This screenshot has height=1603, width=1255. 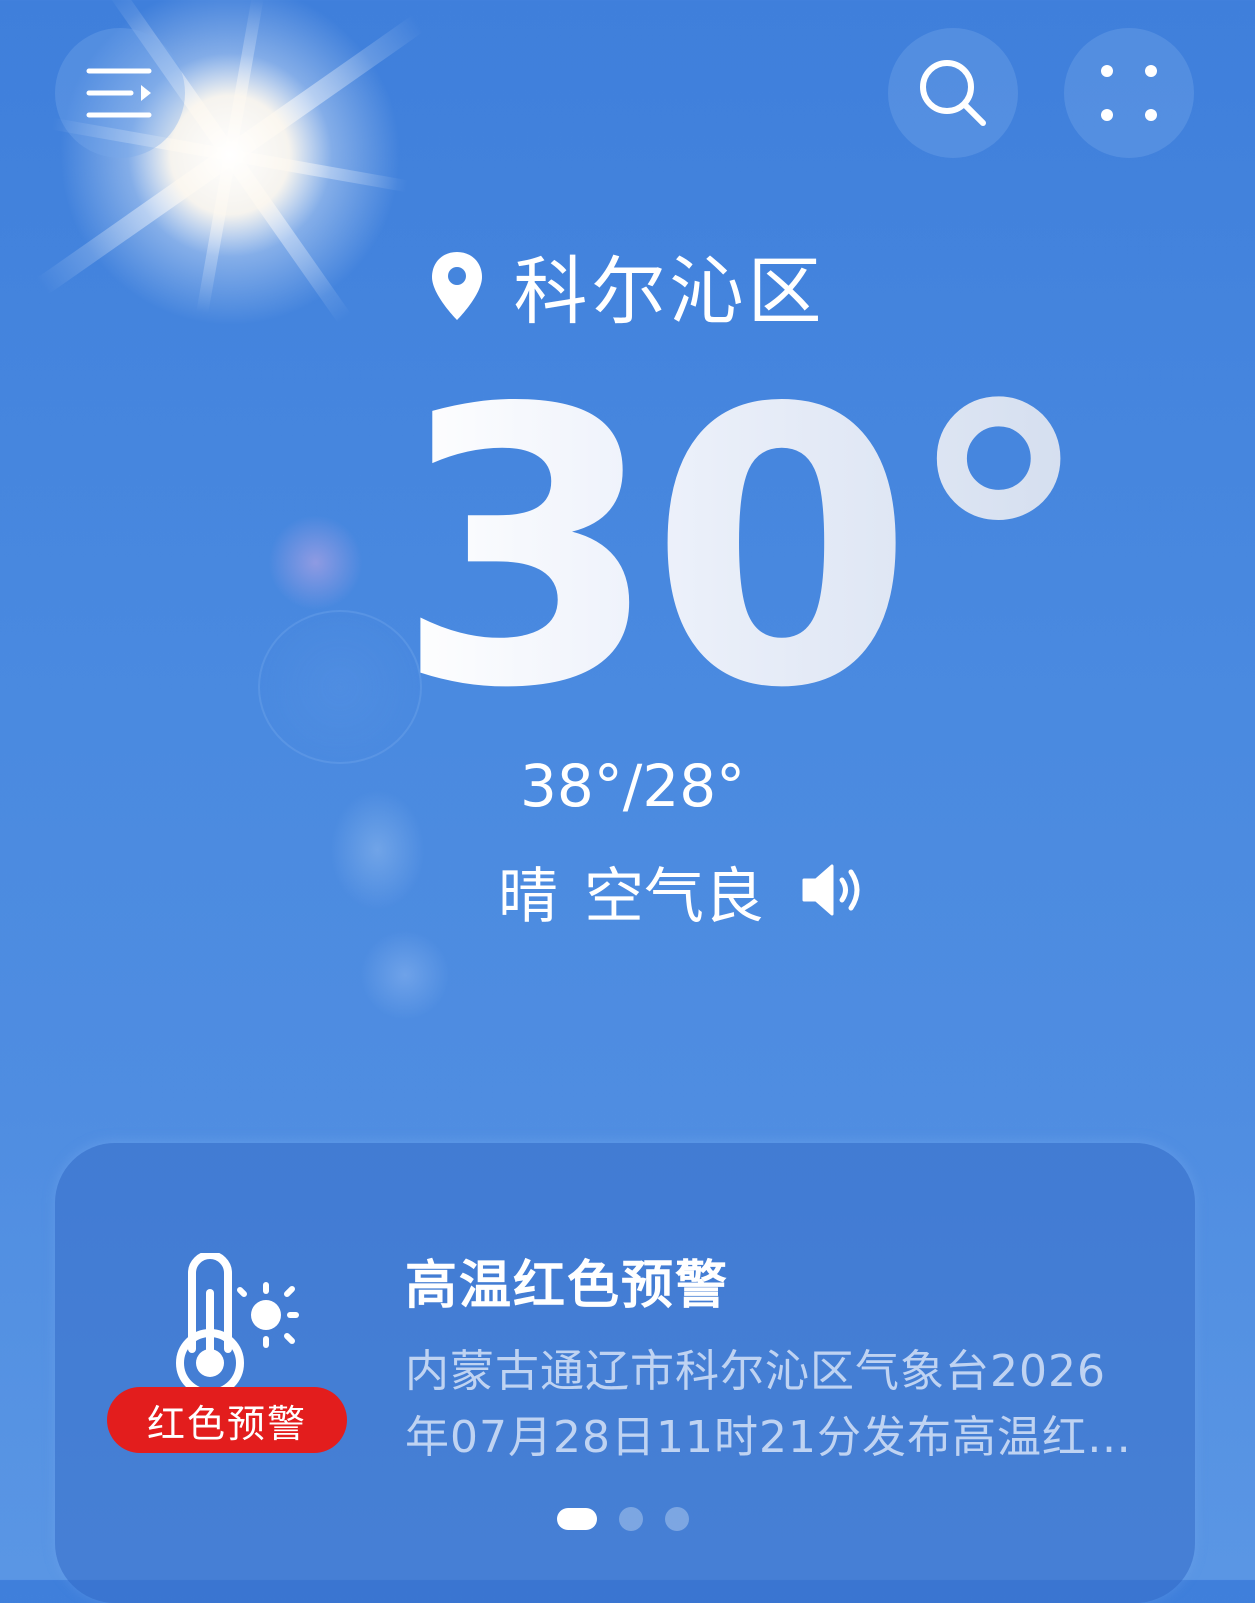 I want to click on location-header: 科尔沁区, so click(x=627, y=285).